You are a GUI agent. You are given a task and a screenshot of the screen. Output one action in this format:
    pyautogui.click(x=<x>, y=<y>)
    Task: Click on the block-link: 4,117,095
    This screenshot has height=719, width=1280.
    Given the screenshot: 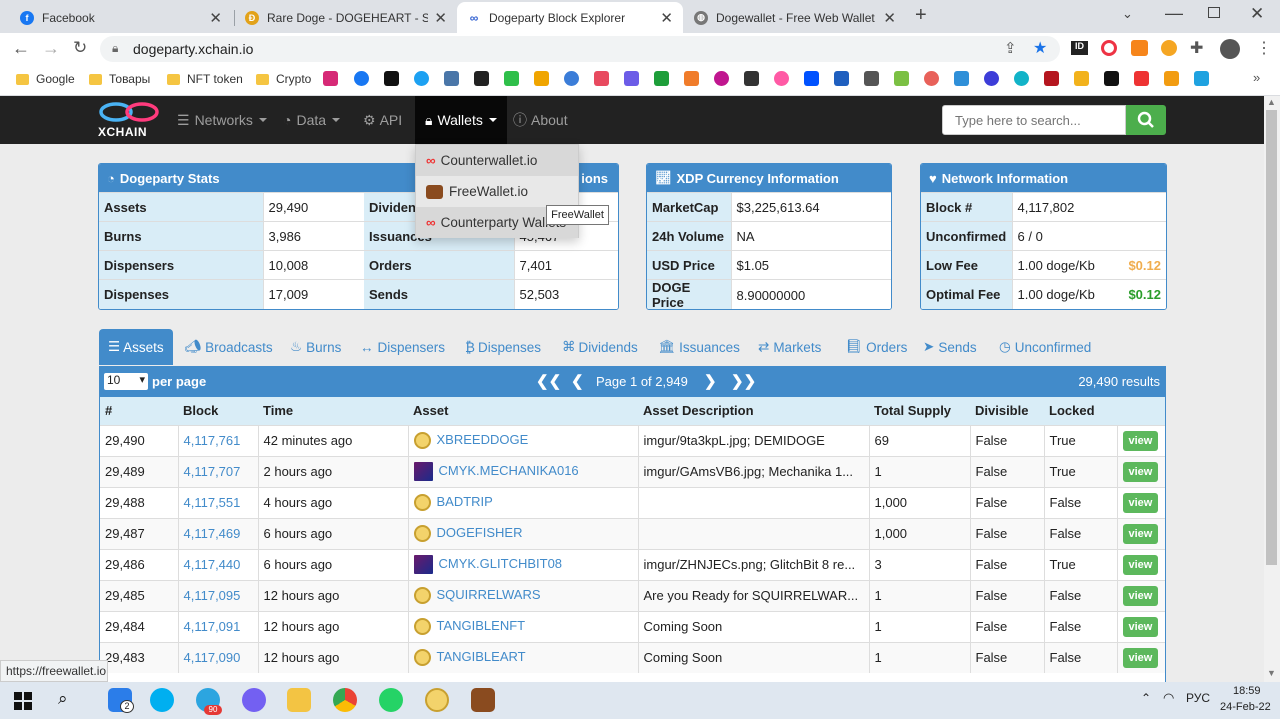 What is the action you would take?
    pyautogui.click(x=212, y=595)
    